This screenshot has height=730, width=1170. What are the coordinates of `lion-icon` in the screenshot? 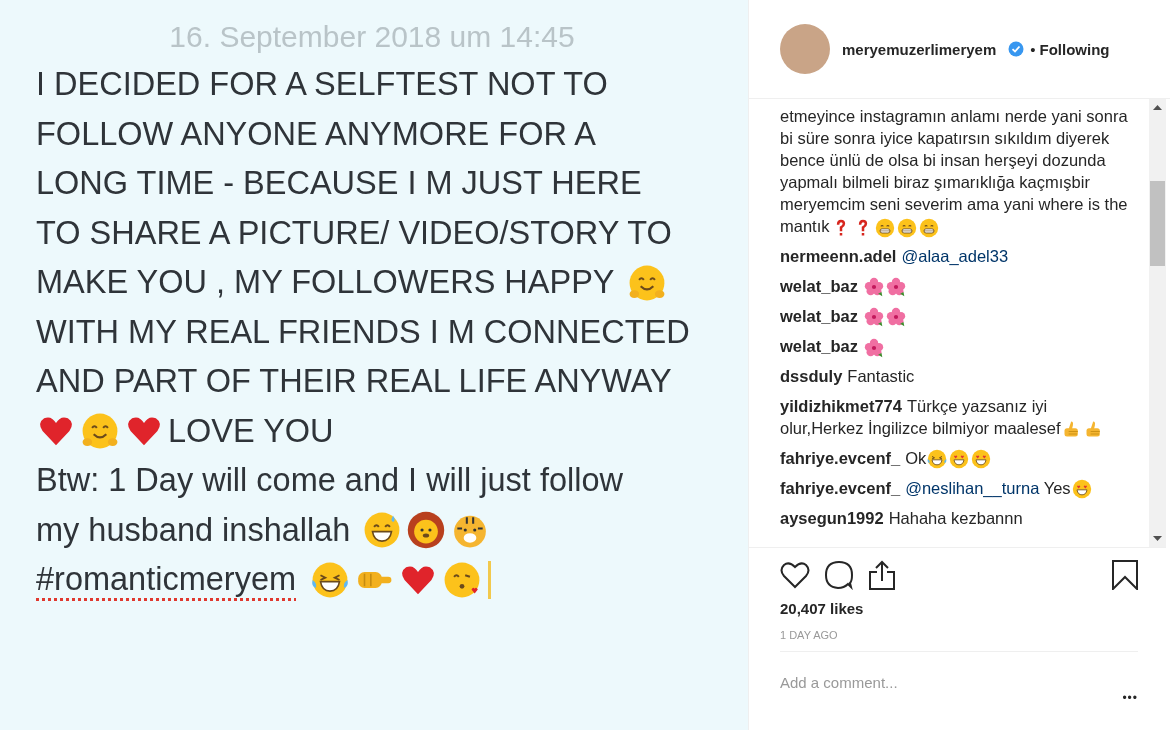 It's located at (426, 530).